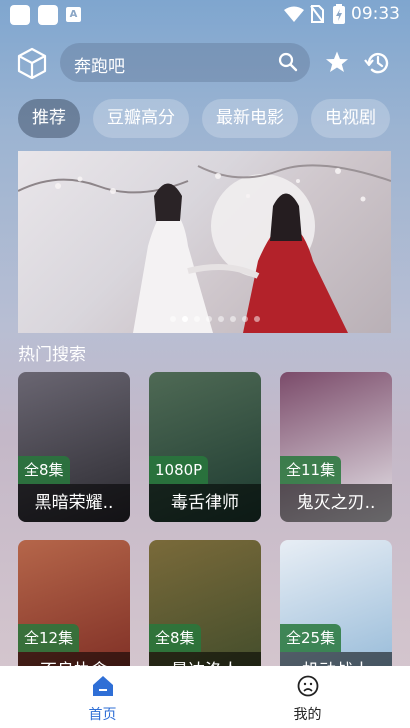  What do you see at coordinates (49, 638) in the screenshot?
I see `episode-badge: 全12集` at bounding box center [49, 638].